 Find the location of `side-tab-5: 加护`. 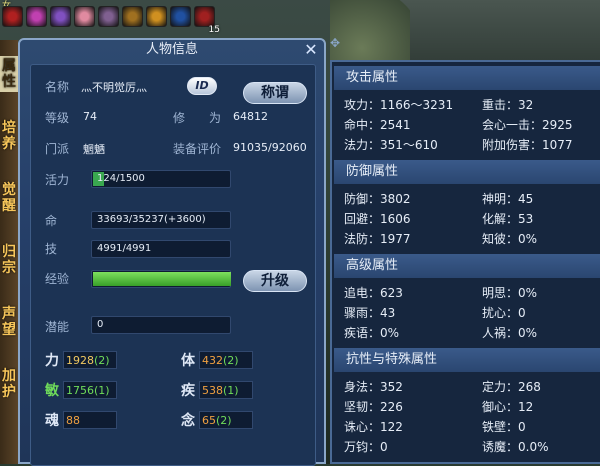

side-tab-5: 加护 is located at coordinates (9, 384).